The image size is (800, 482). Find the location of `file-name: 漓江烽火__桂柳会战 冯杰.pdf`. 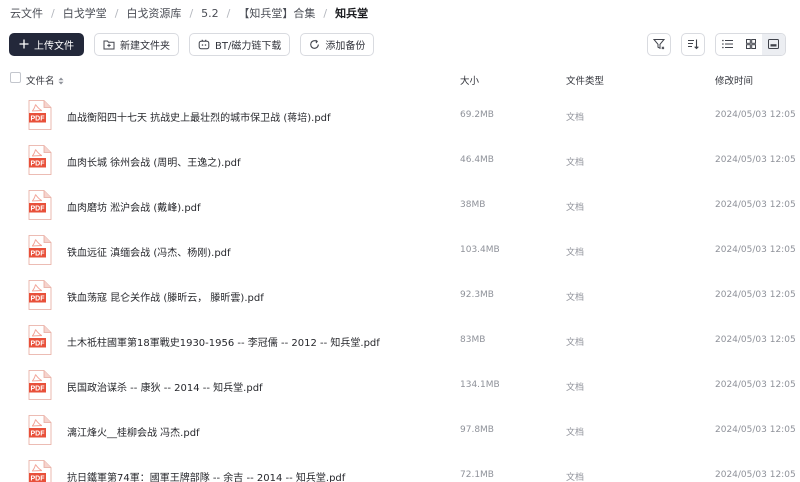

file-name: 漓江烽火__桂柳会战 冯杰.pdf is located at coordinates (133, 431).